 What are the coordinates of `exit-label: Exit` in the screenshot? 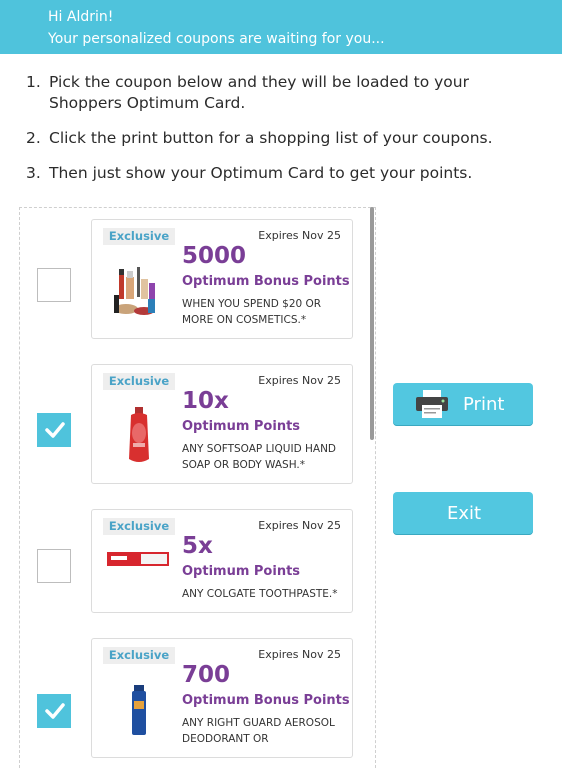 It's located at (464, 513).